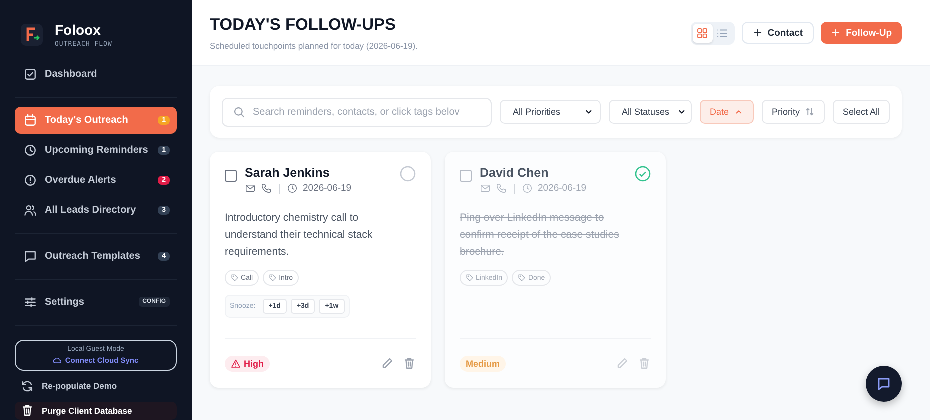  What do you see at coordinates (236, 363) in the screenshot?
I see `warning-icon` at bounding box center [236, 363].